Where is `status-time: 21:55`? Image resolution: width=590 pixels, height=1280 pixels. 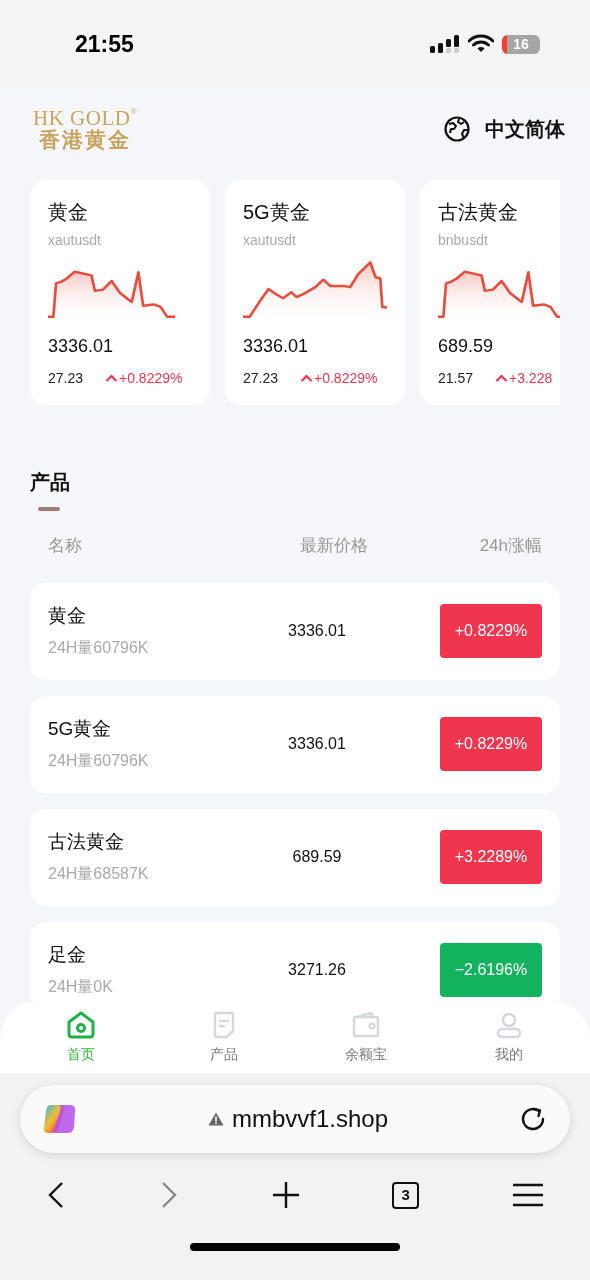
status-time: 21:55 is located at coordinates (104, 44).